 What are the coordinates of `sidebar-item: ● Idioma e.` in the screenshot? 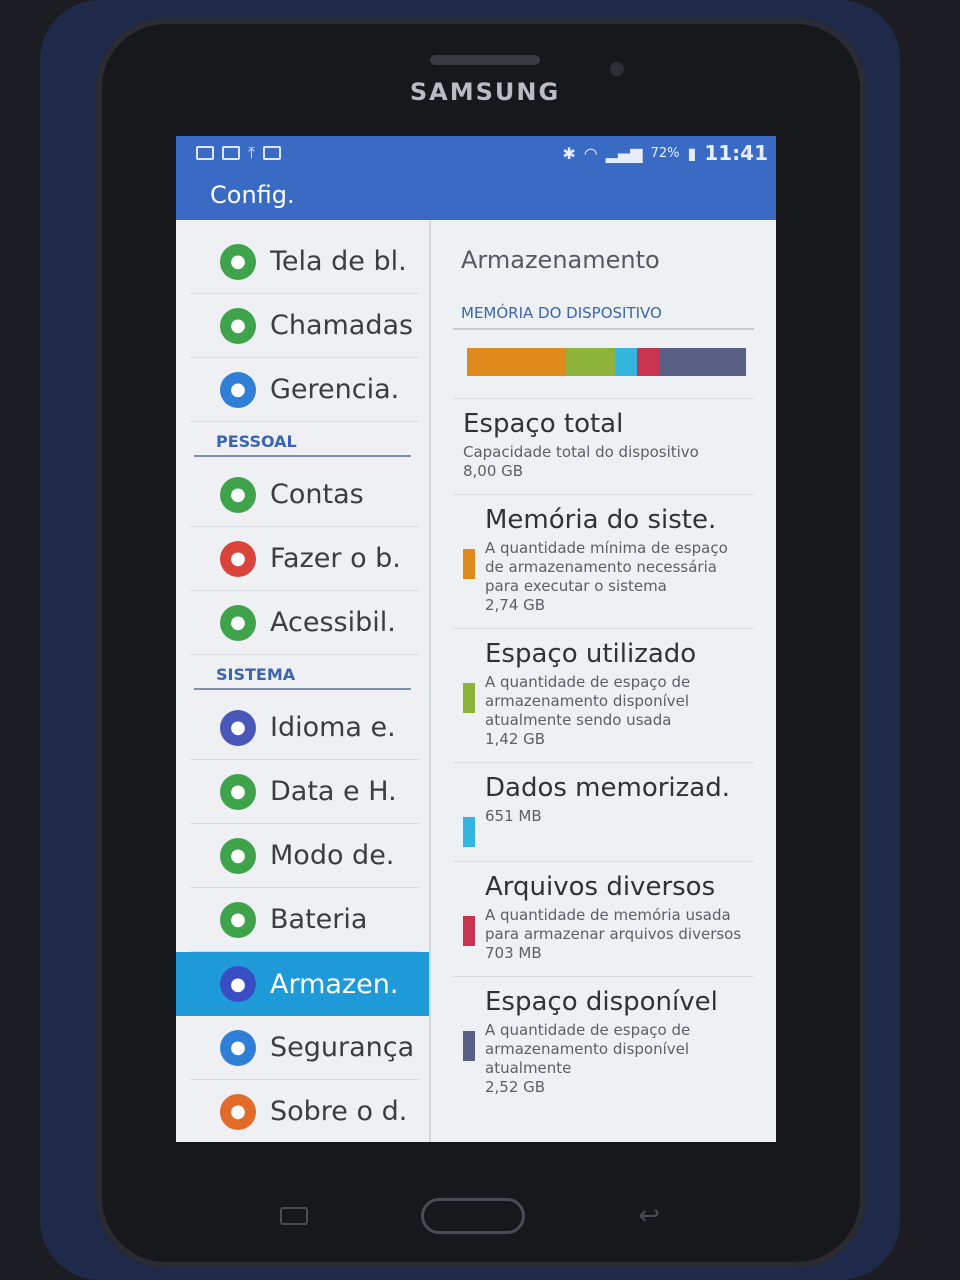 It's located at (304, 728).